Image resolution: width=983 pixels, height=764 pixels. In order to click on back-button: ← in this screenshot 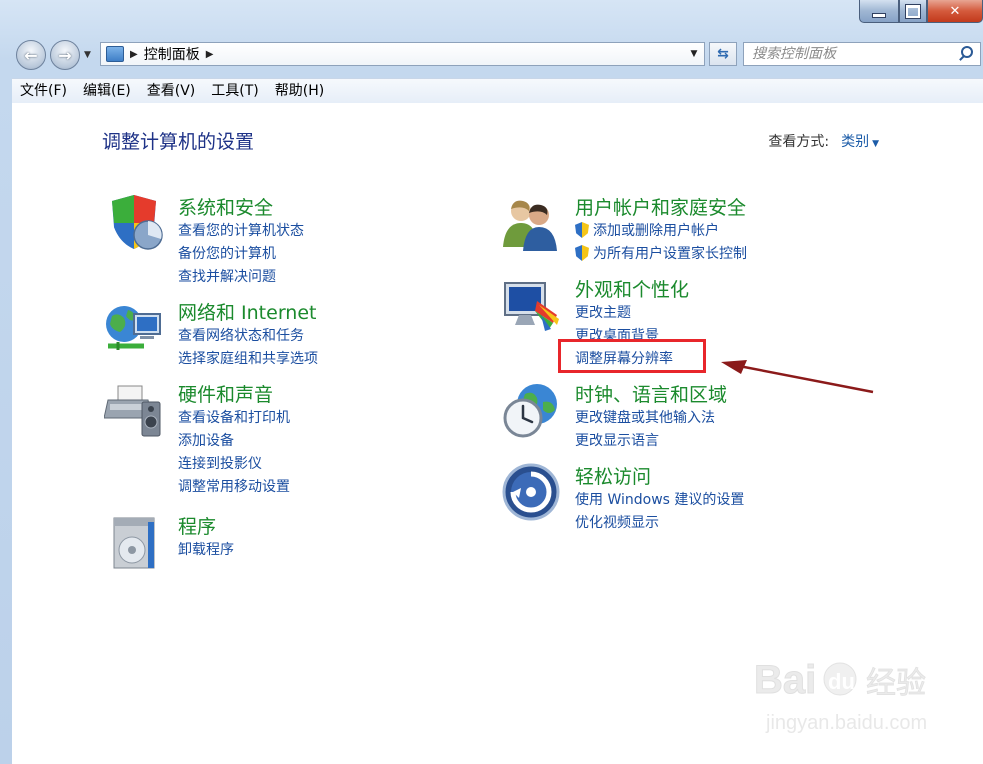, I will do `click(31, 55)`.